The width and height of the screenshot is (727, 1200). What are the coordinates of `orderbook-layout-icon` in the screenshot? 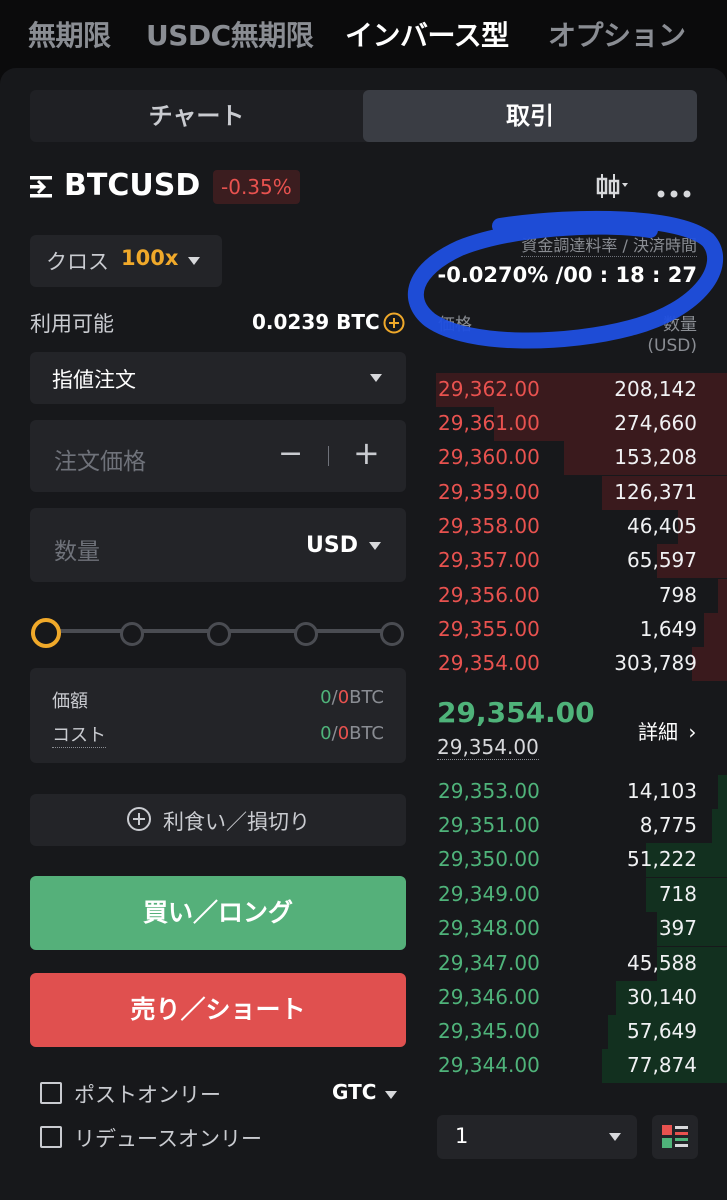 It's located at (675, 1139).